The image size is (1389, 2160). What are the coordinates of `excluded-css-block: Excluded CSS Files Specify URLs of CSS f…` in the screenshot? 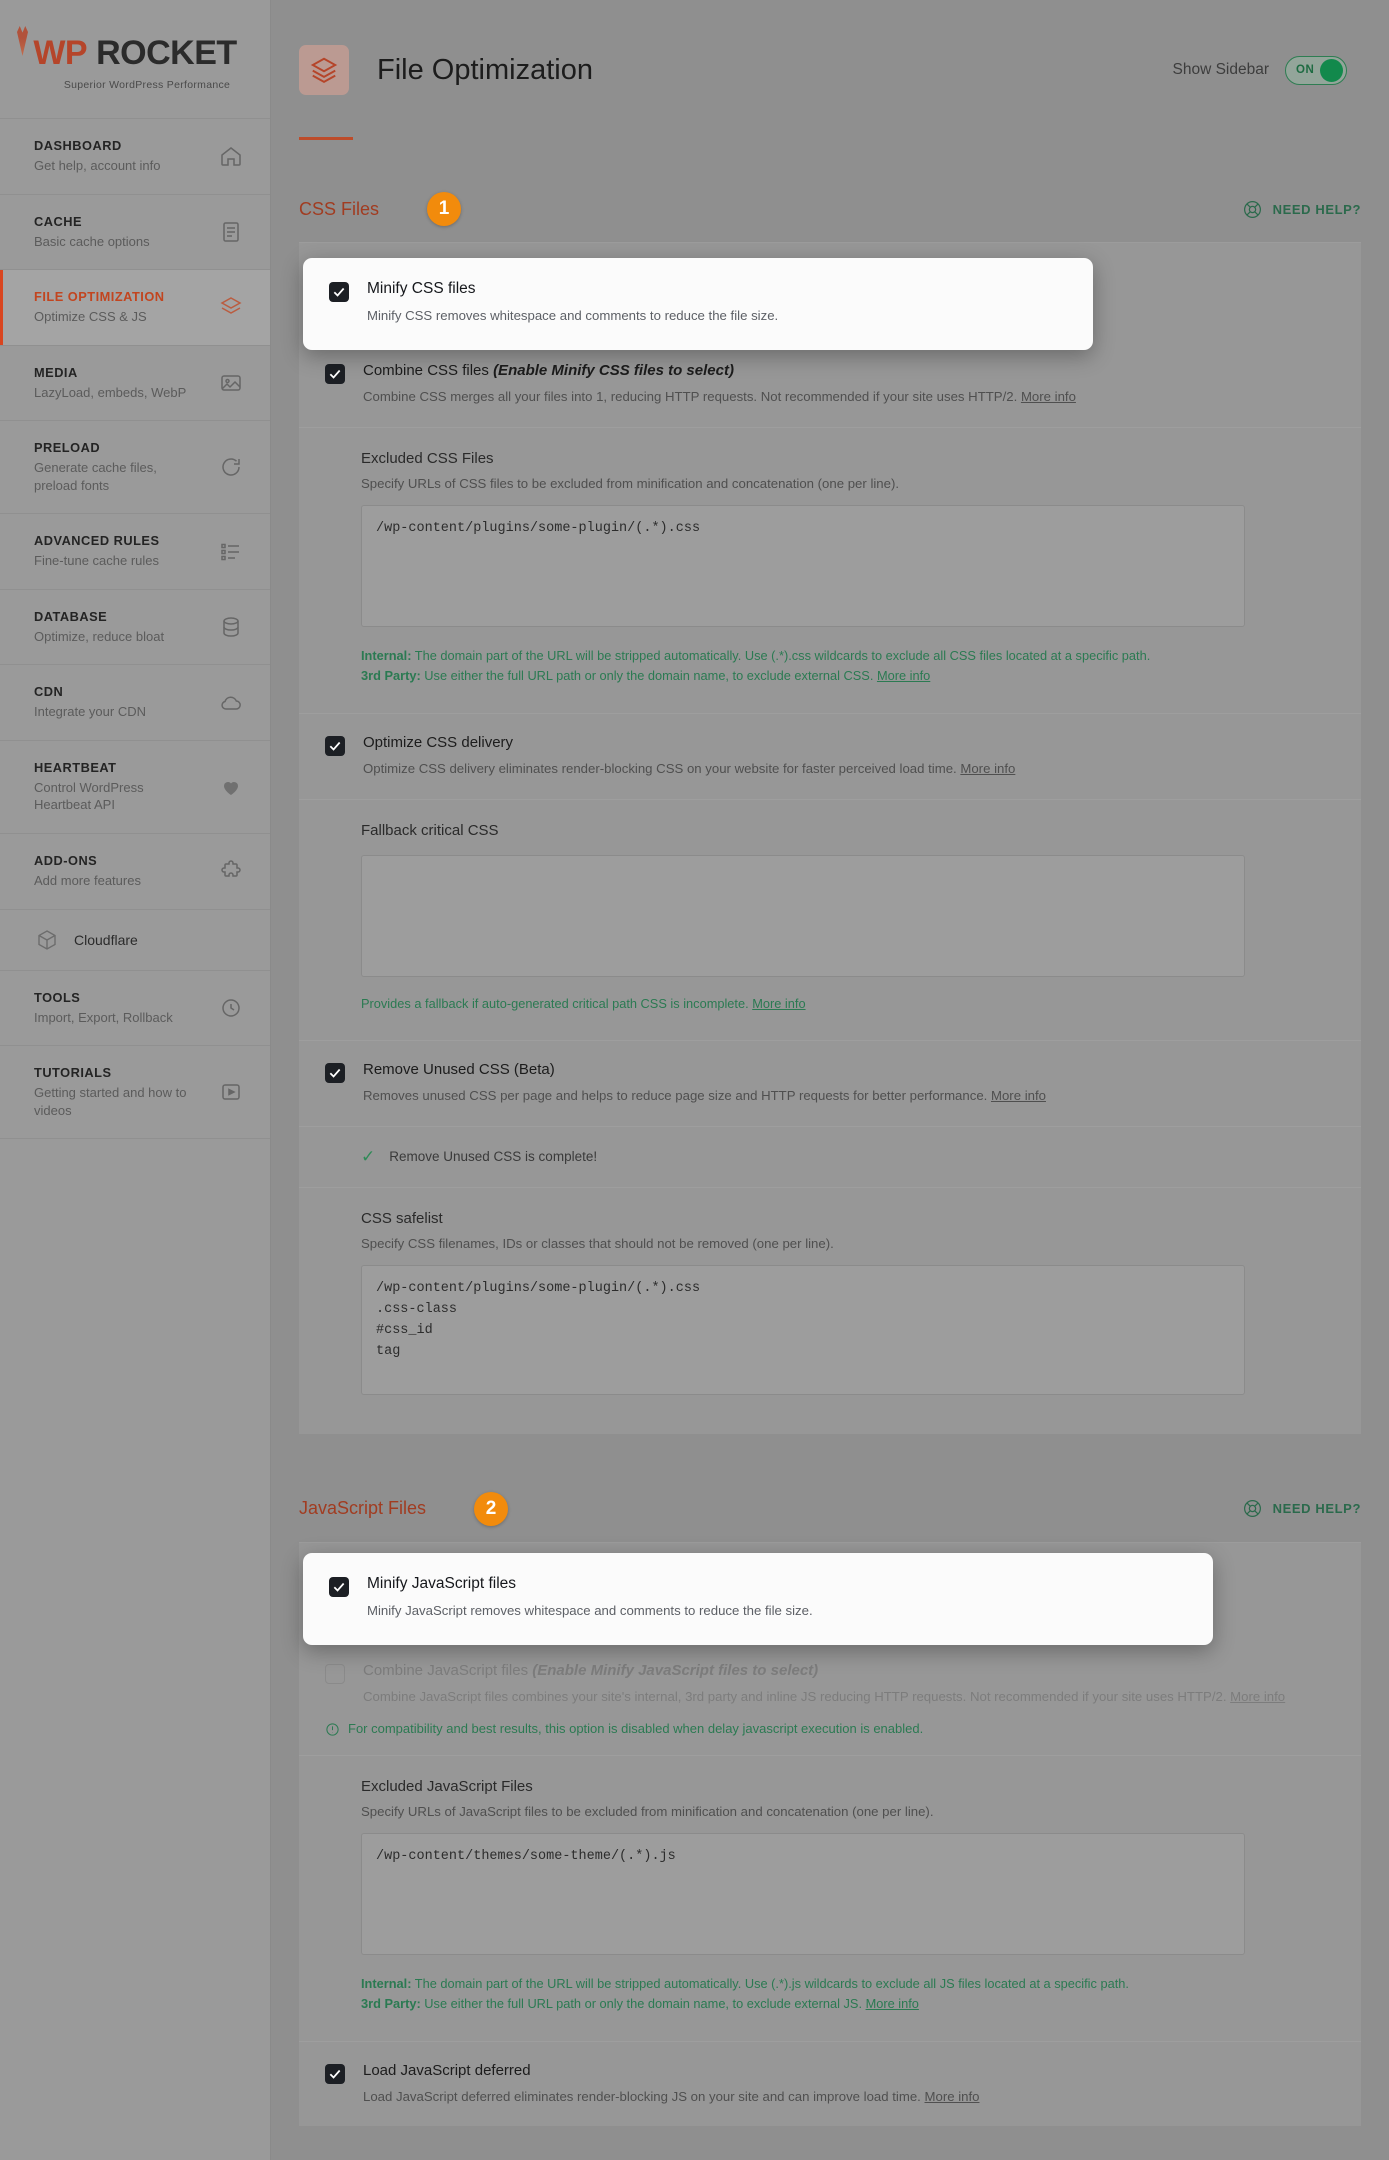 It's located at (830, 571).